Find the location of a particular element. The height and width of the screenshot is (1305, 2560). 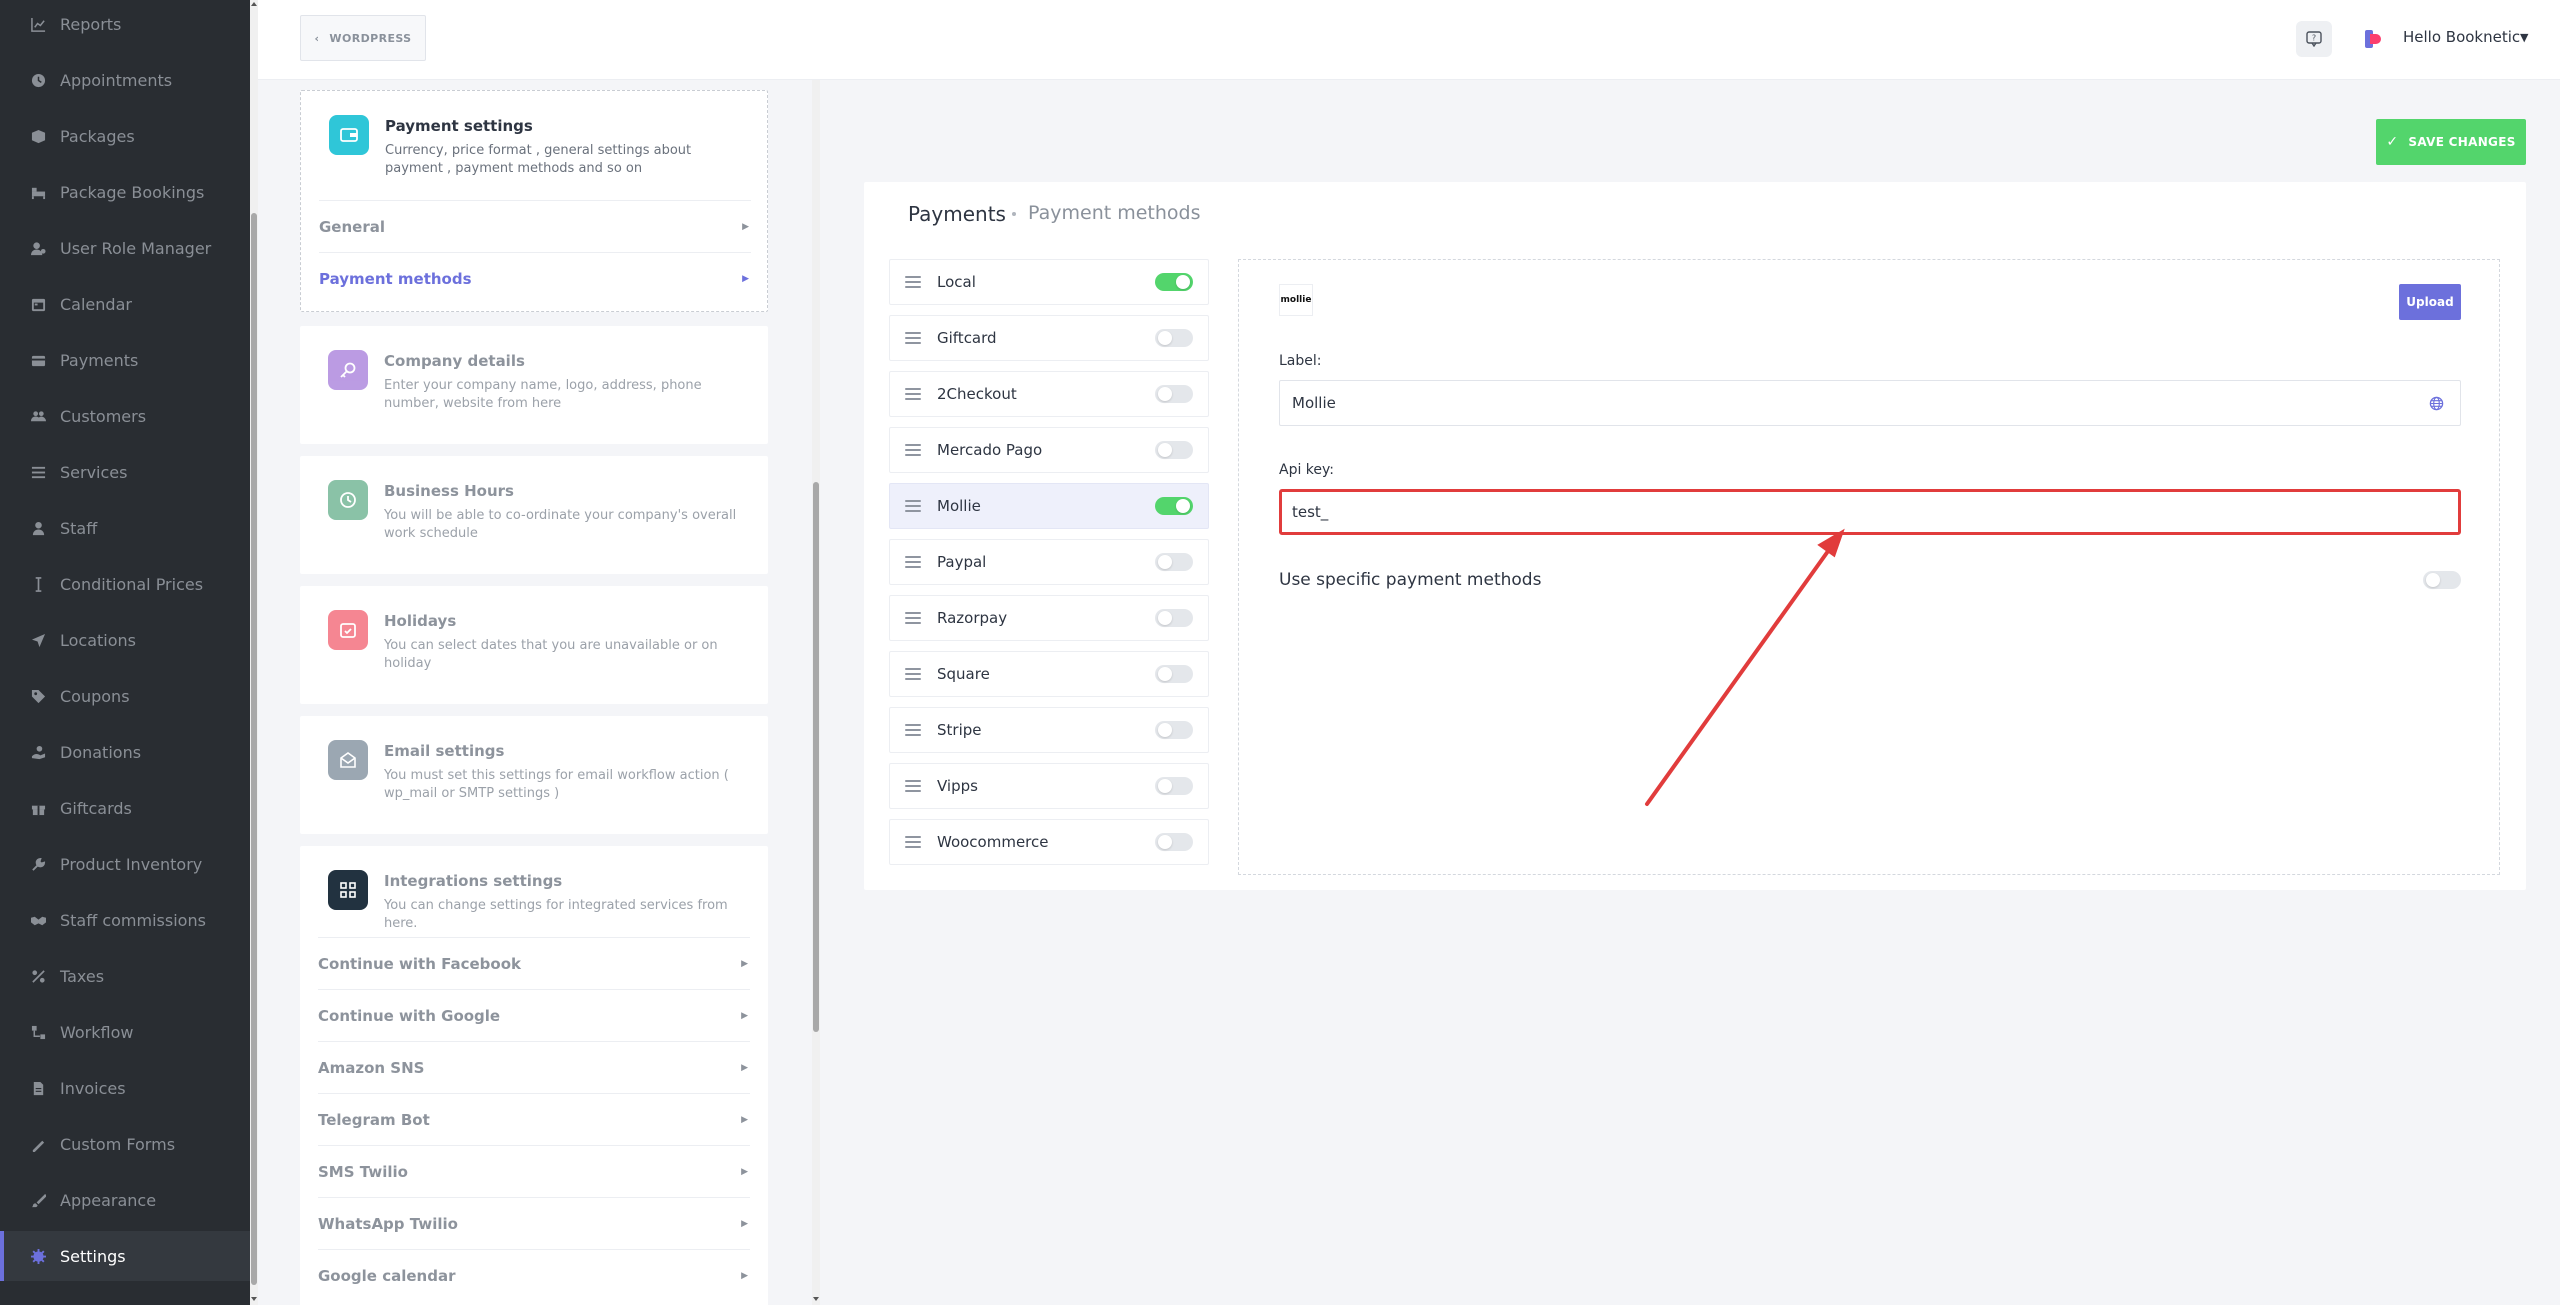

settings-scroll-down-icon is located at coordinates (816, 1299).